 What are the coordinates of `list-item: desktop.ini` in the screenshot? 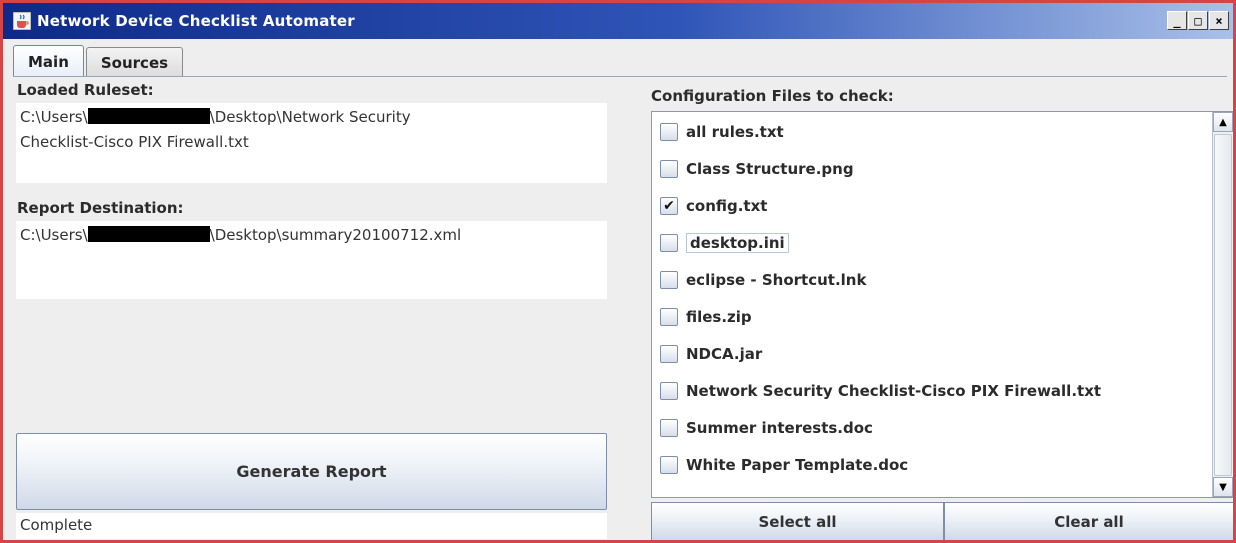 It's located at (724, 243).